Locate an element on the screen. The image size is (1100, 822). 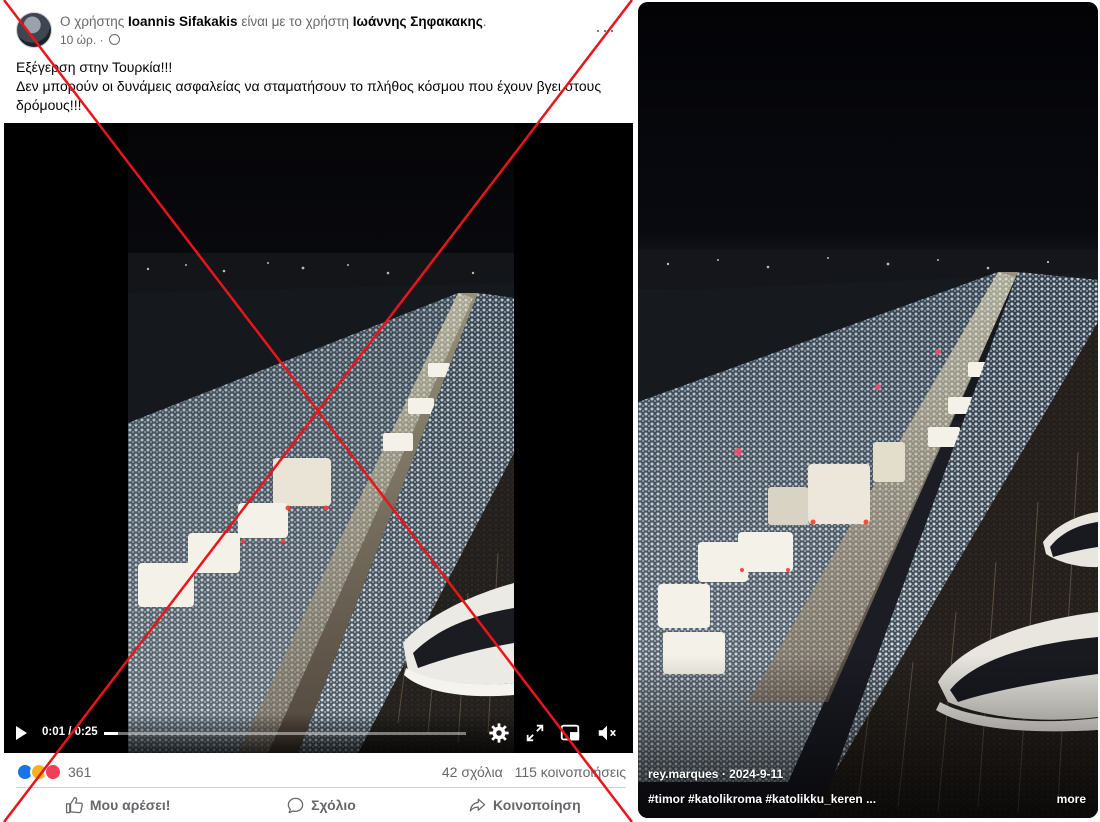
share-label: Κοινοποίηση is located at coordinates (537, 805).